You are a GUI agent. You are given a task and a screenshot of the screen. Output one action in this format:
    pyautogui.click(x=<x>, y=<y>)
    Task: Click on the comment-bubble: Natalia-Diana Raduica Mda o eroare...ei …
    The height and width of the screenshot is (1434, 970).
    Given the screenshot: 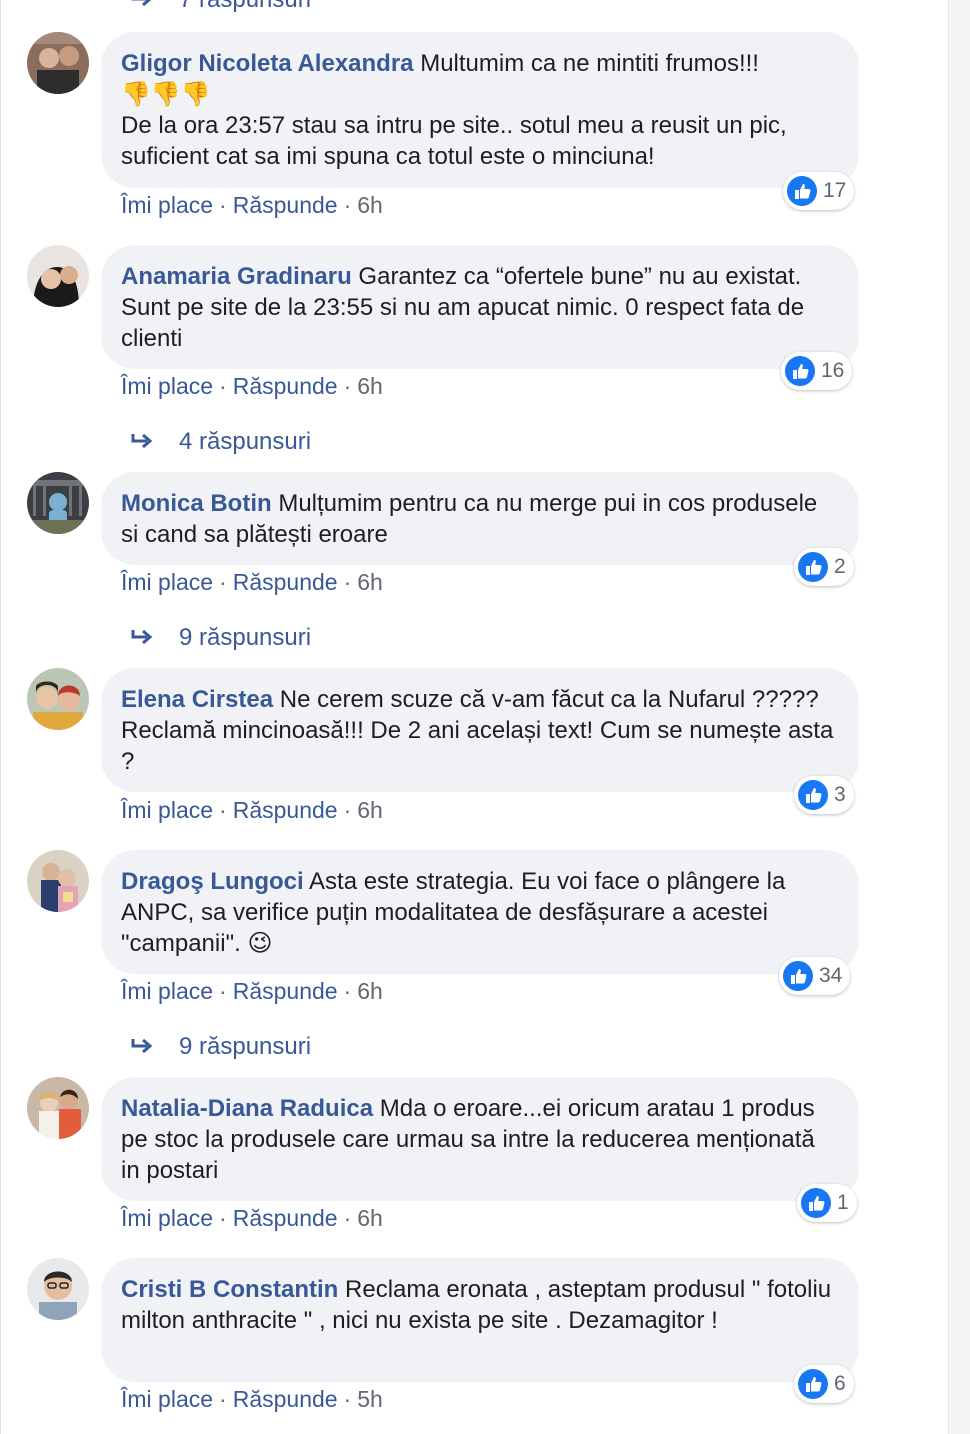 What is the action you would take?
    pyautogui.click(x=480, y=1139)
    